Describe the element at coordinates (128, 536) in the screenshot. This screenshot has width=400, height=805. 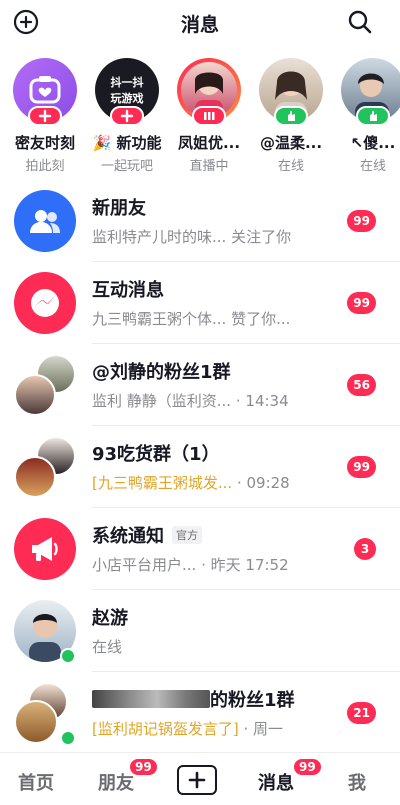
I see `title-text: 系统通知` at that location.